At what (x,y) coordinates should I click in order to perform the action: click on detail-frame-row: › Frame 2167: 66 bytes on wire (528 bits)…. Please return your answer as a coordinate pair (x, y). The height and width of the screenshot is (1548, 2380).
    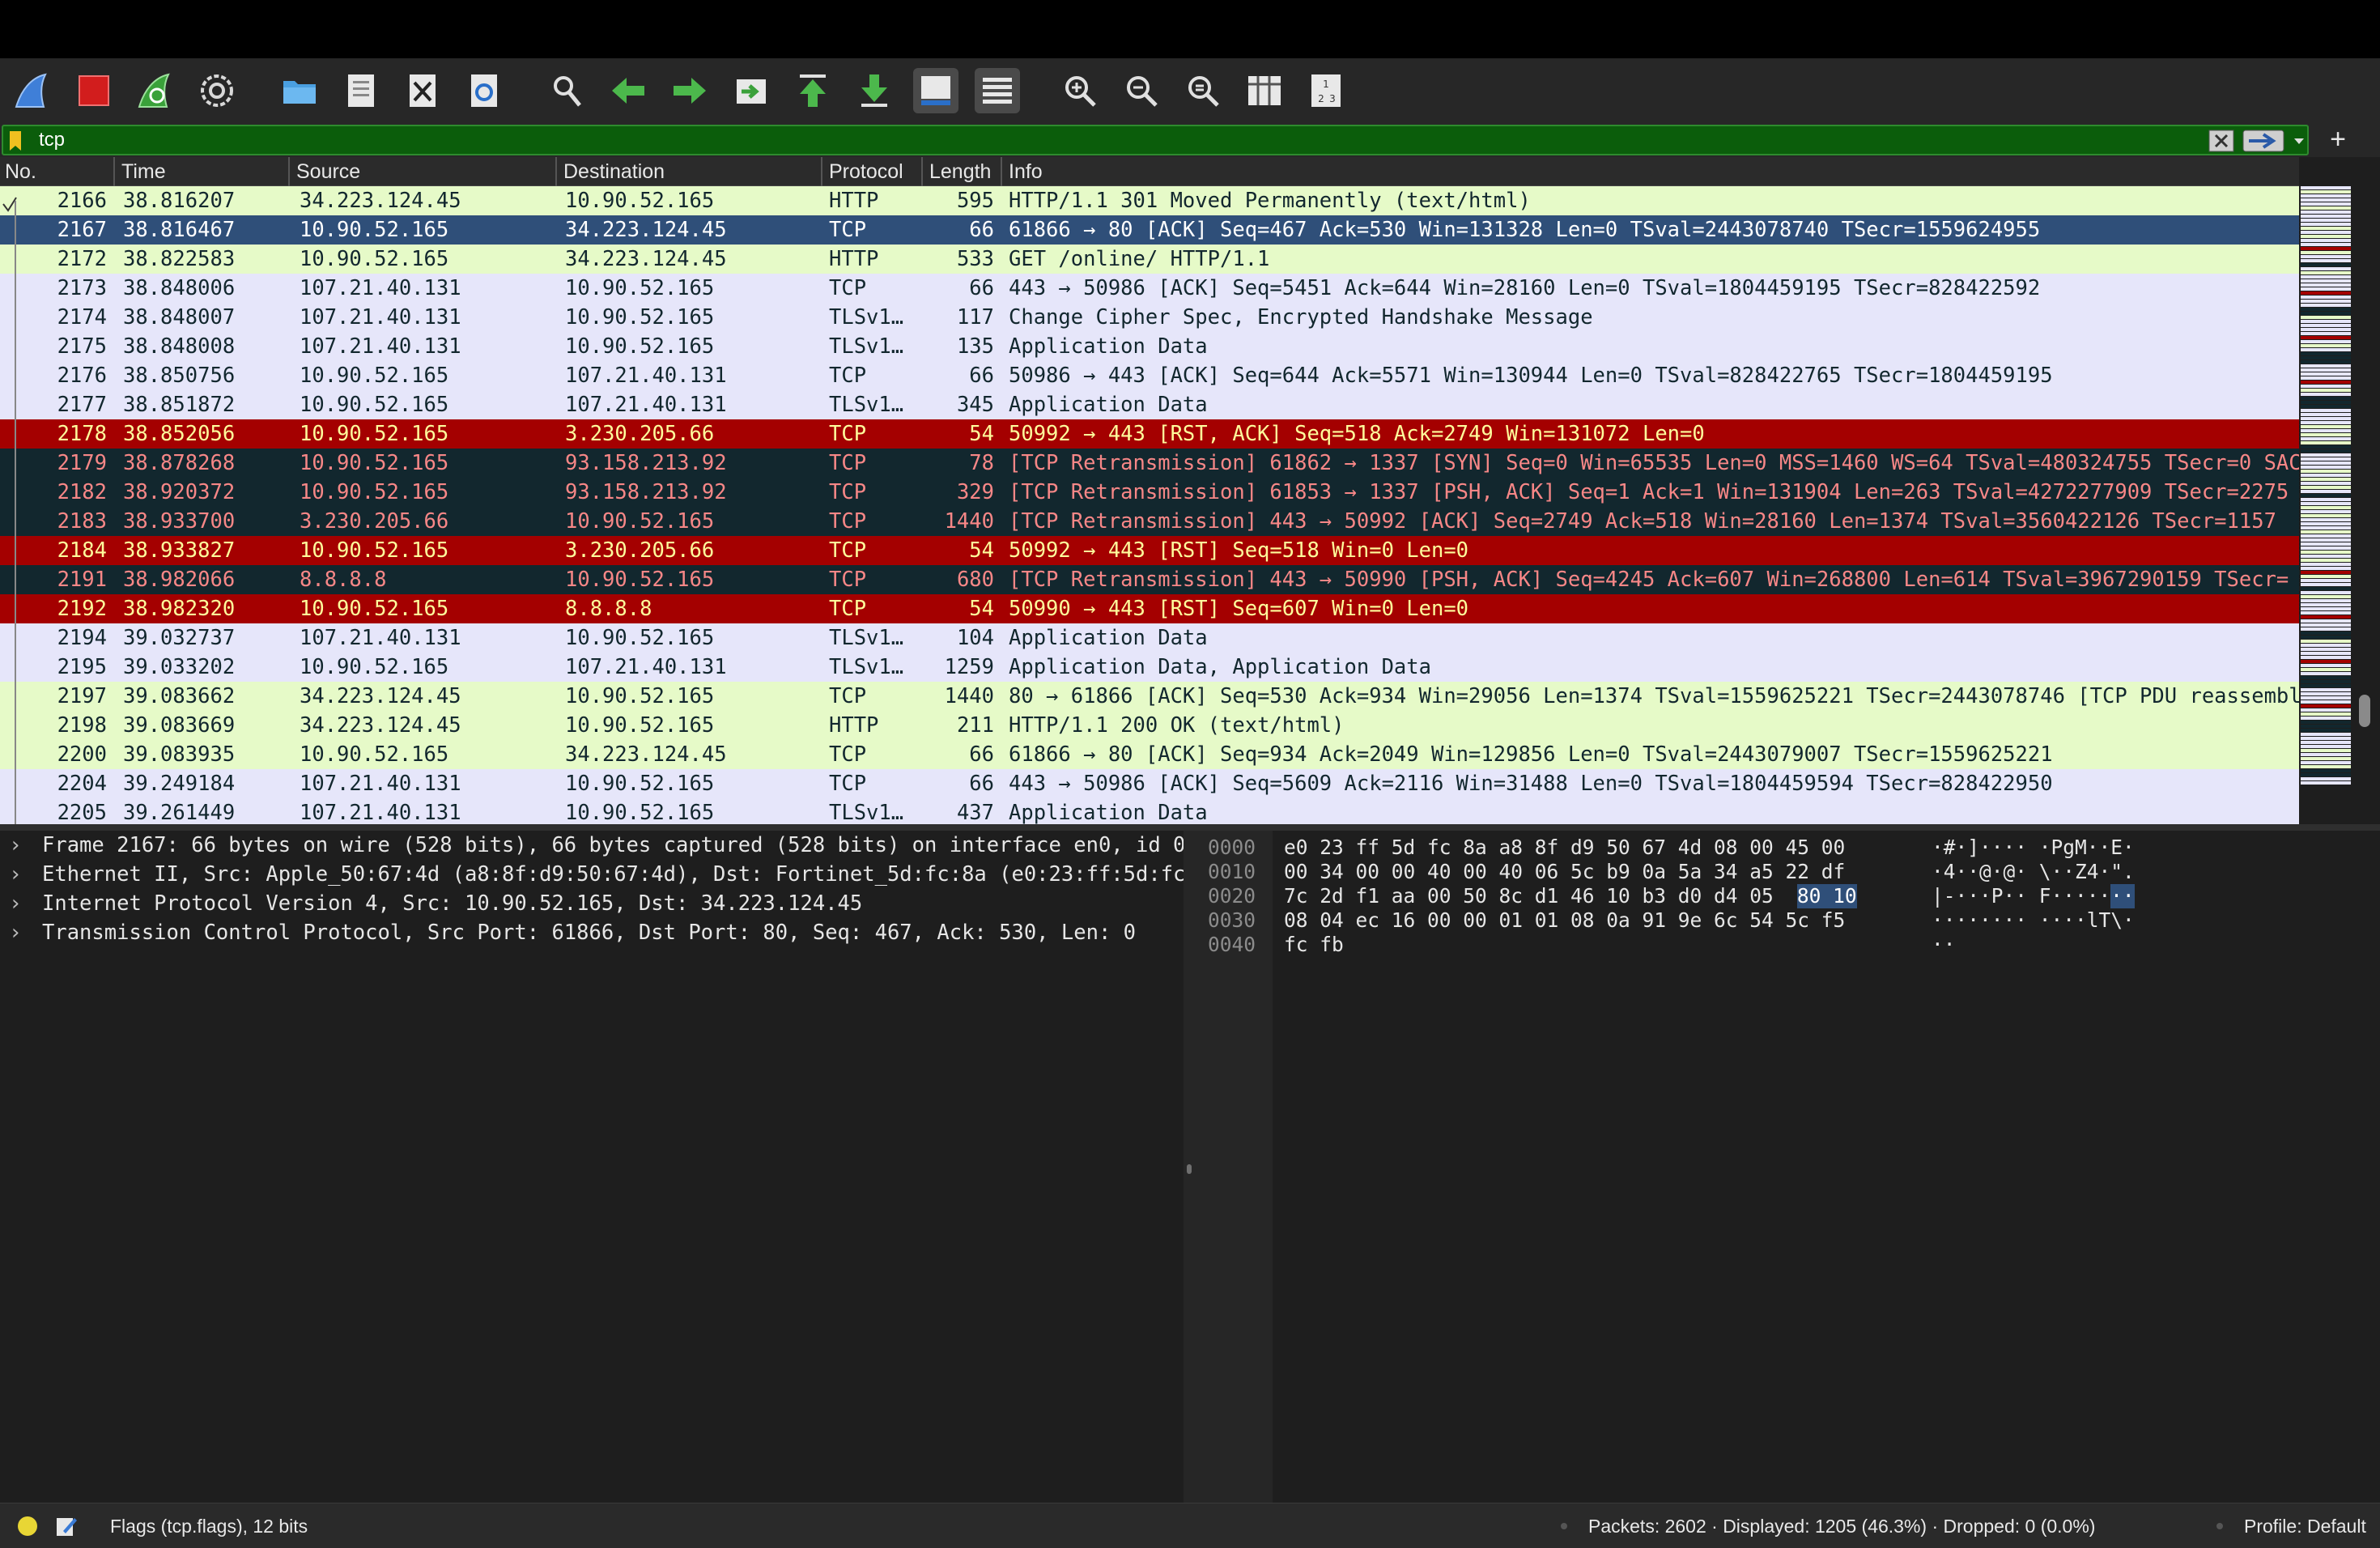
    Looking at the image, I should click on (592, 845).